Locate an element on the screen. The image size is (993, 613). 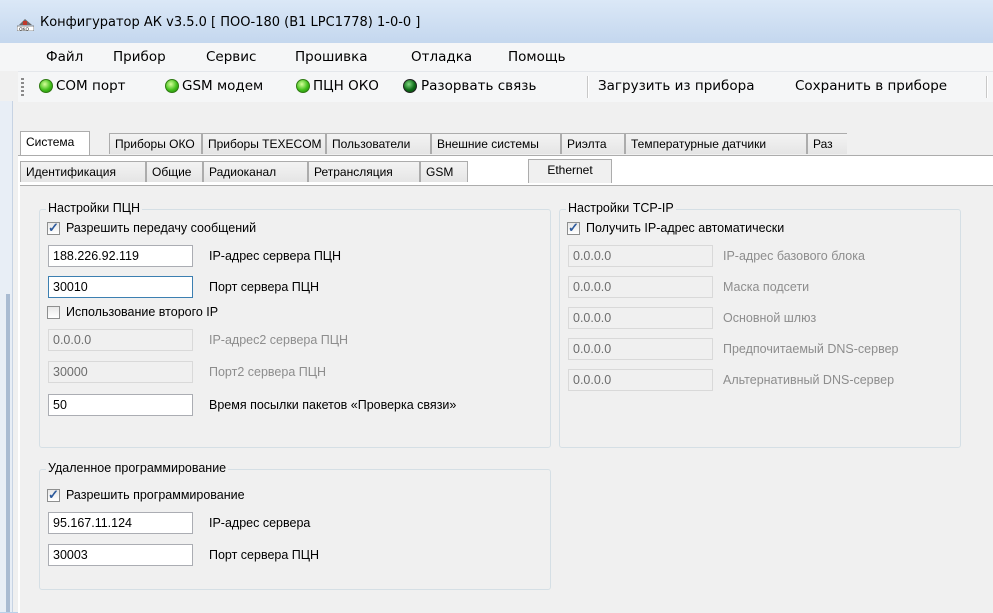
tab-oko-devices: Приборы ОКО is located at coordinates (155, 143).